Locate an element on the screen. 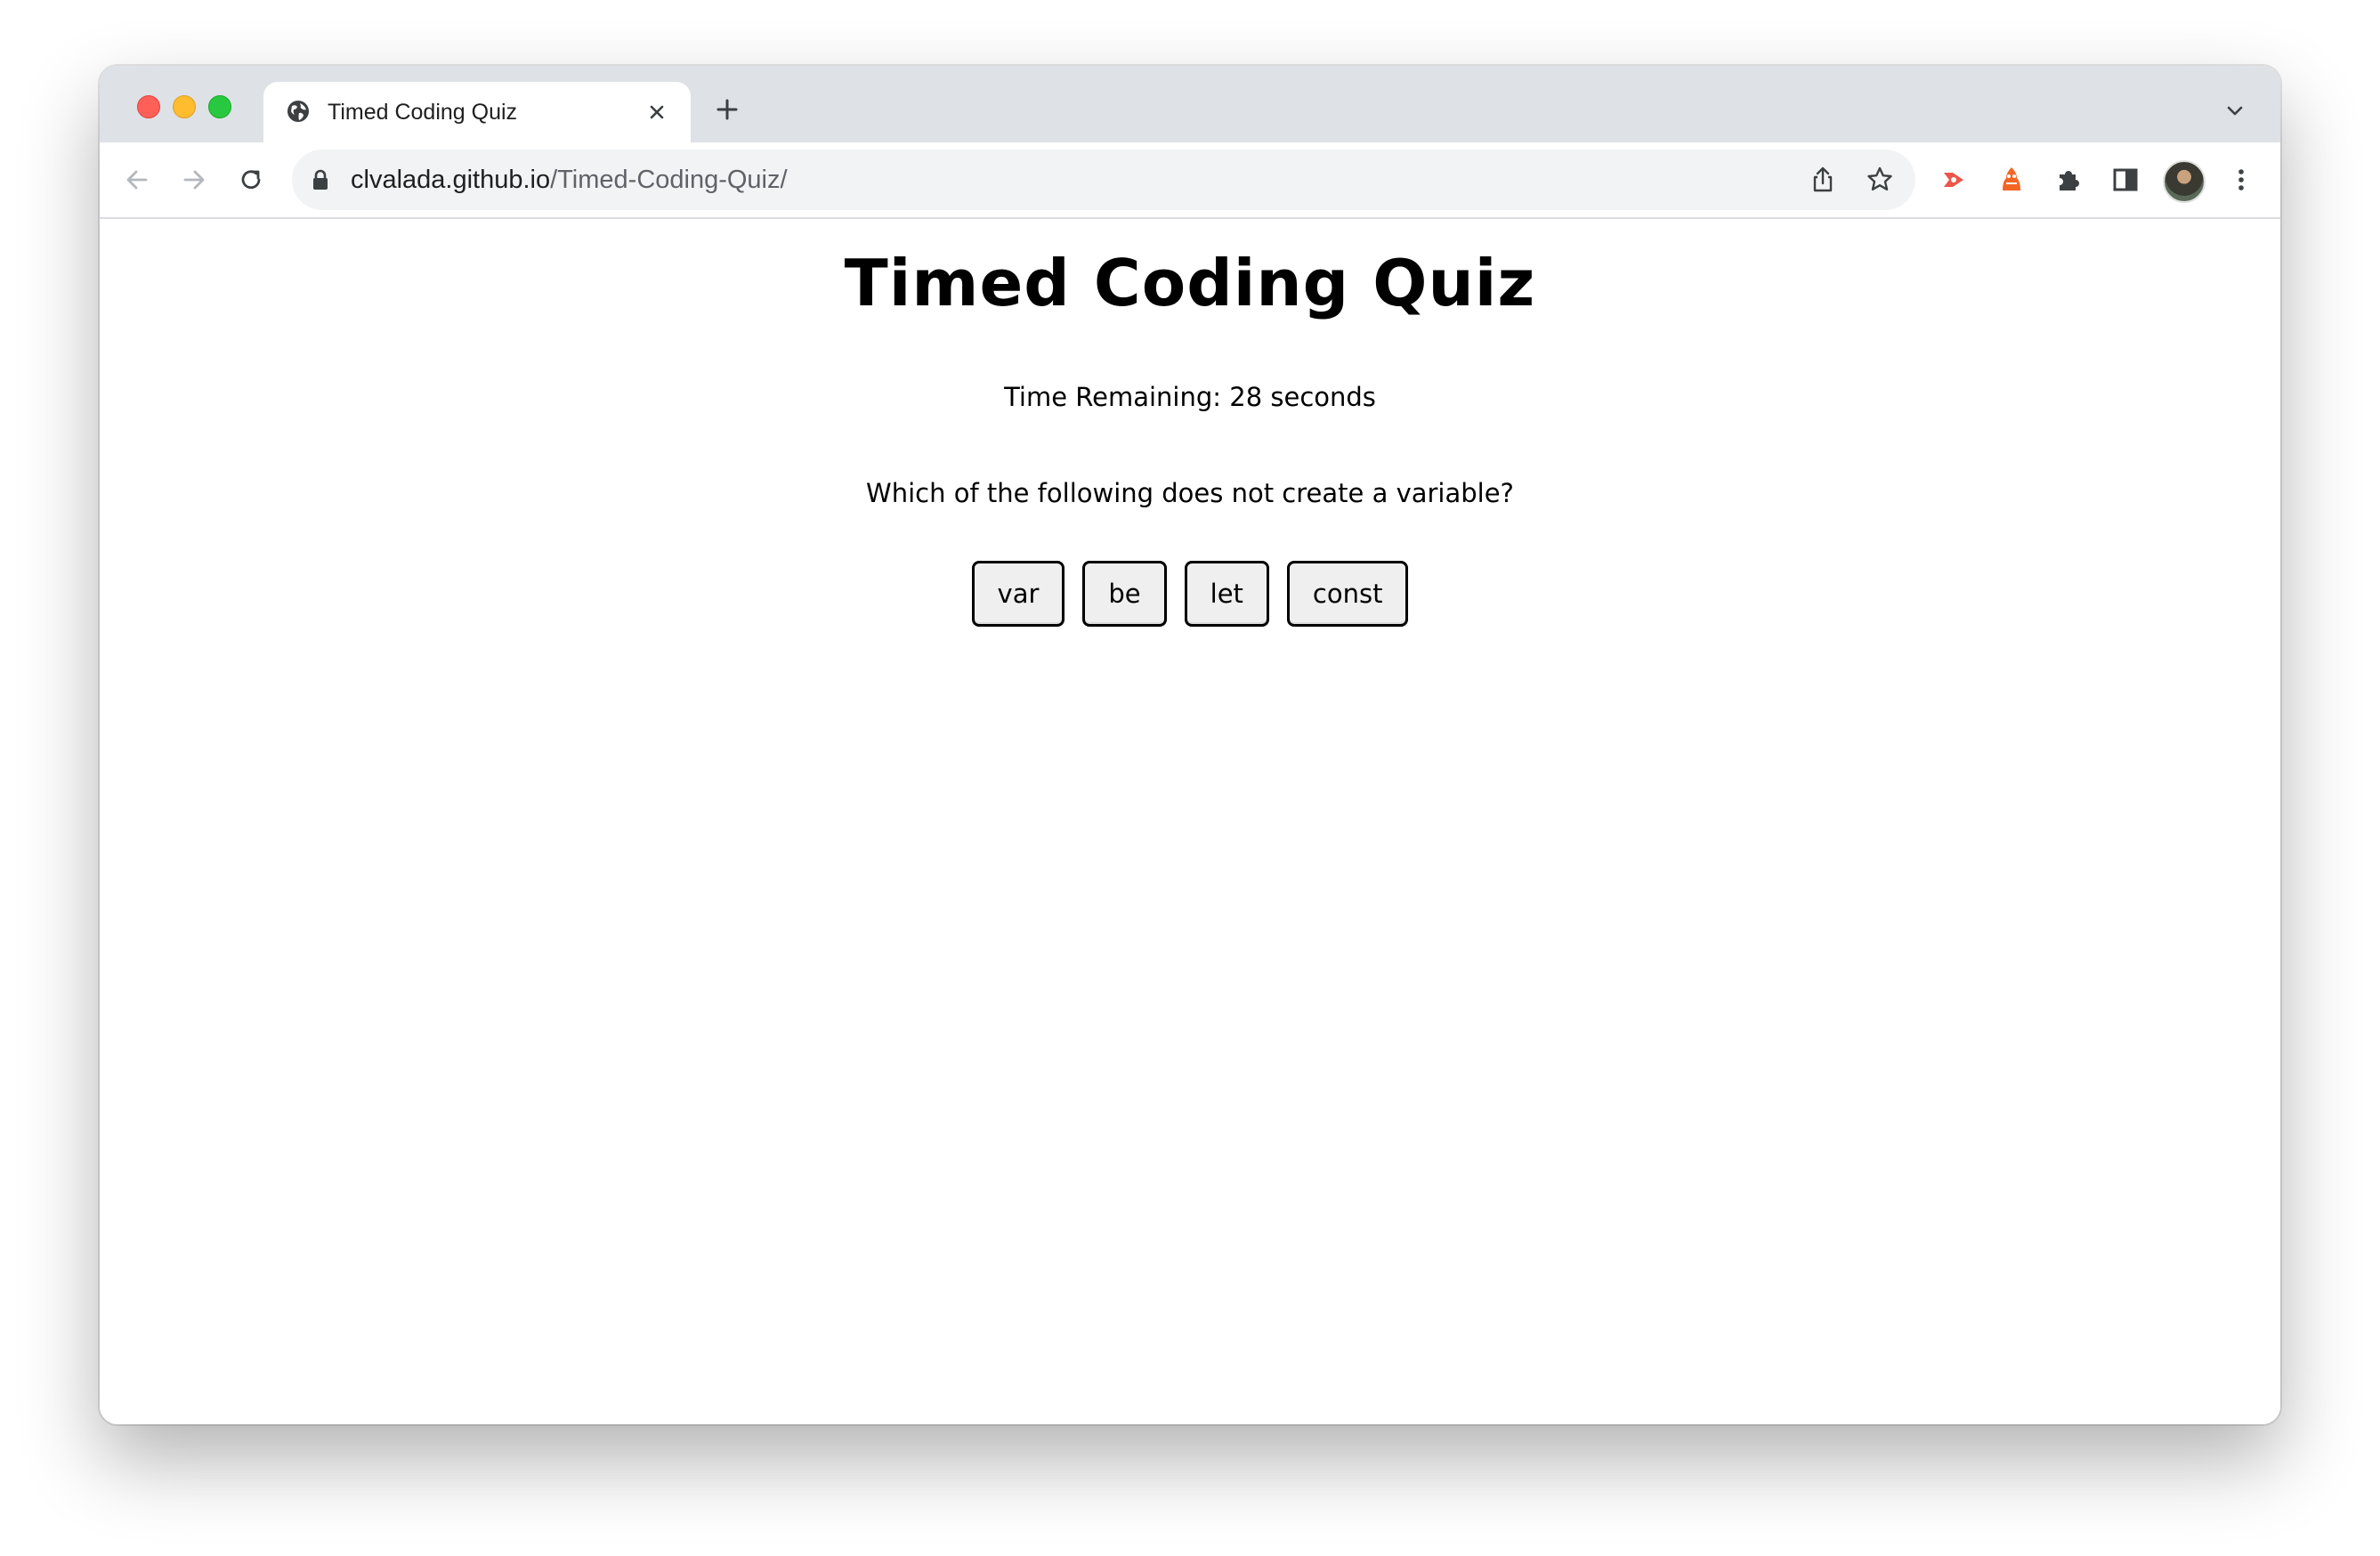 This screenshot has width=2380, height=1556. bookmark-star-icon is located at coordinates (1880, 180).